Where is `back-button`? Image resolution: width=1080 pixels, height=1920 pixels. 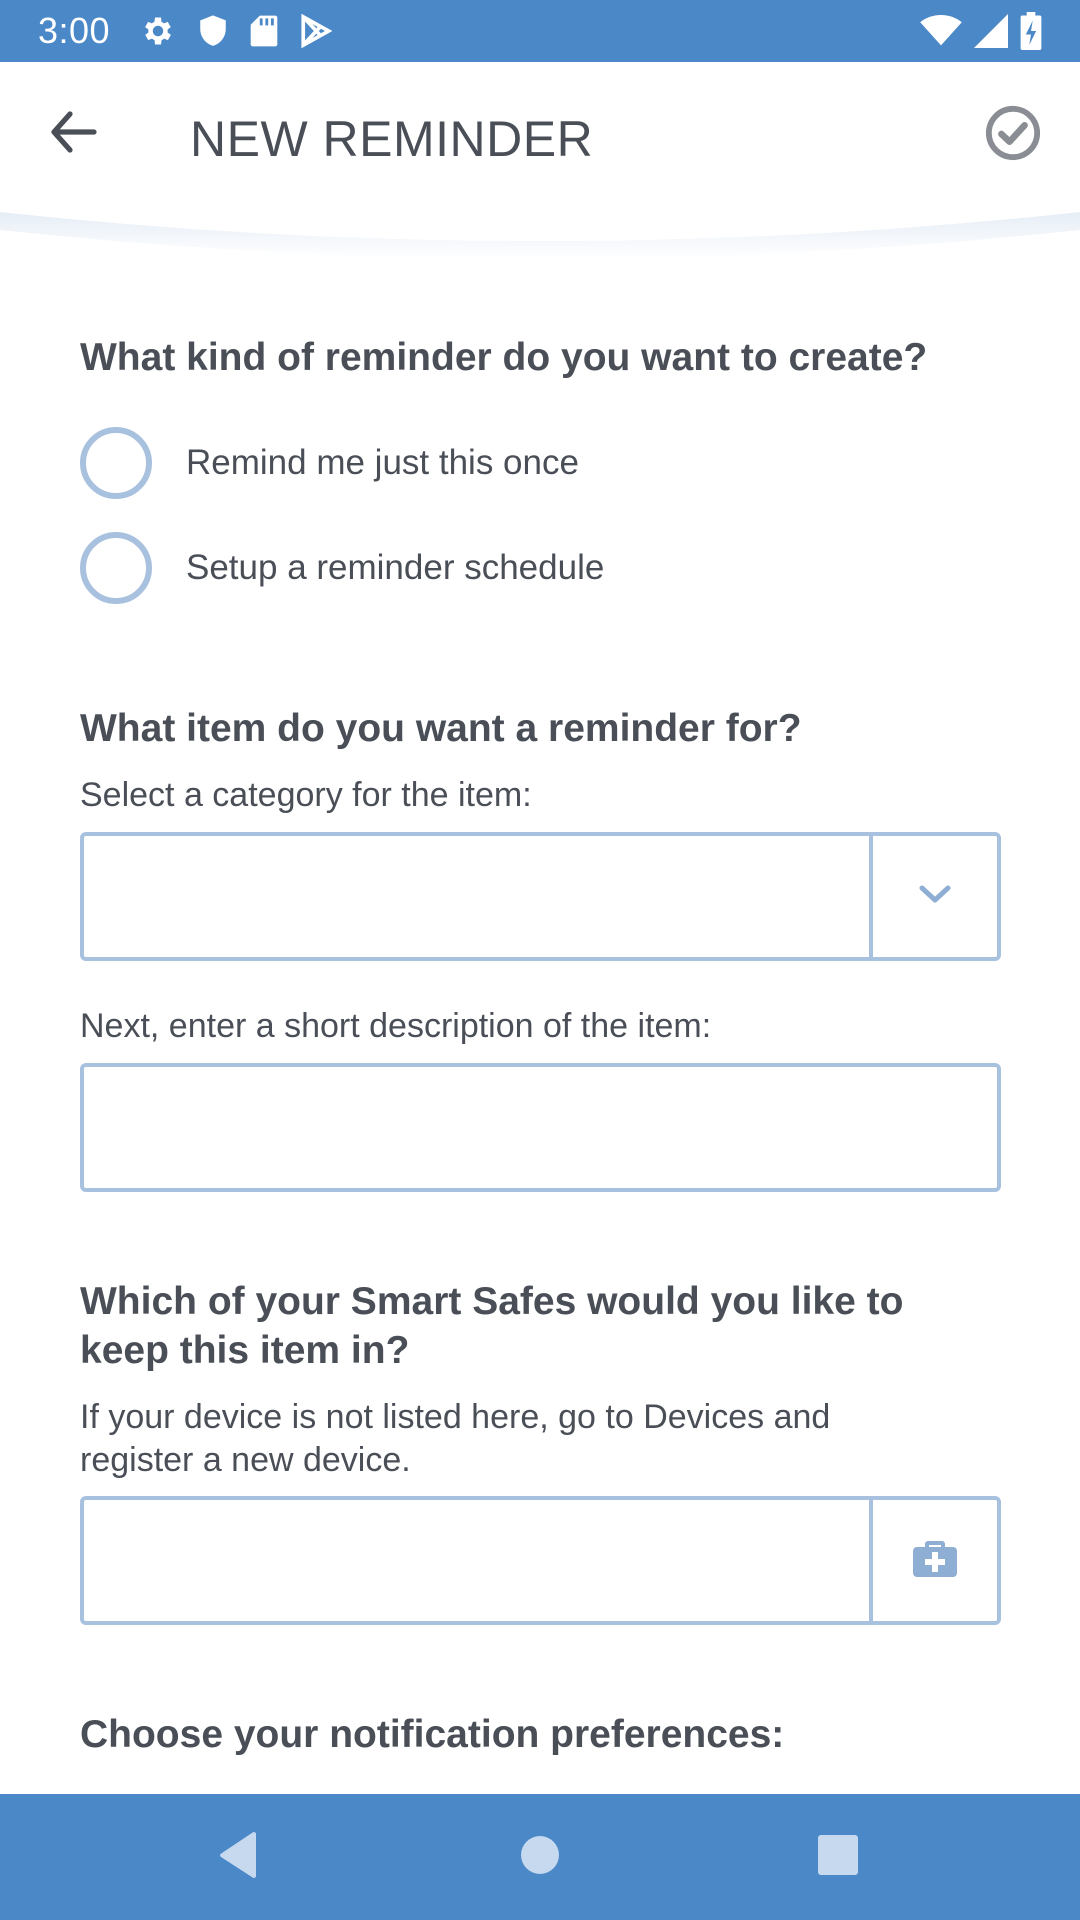 back-button is located at coordinates (74, 134).